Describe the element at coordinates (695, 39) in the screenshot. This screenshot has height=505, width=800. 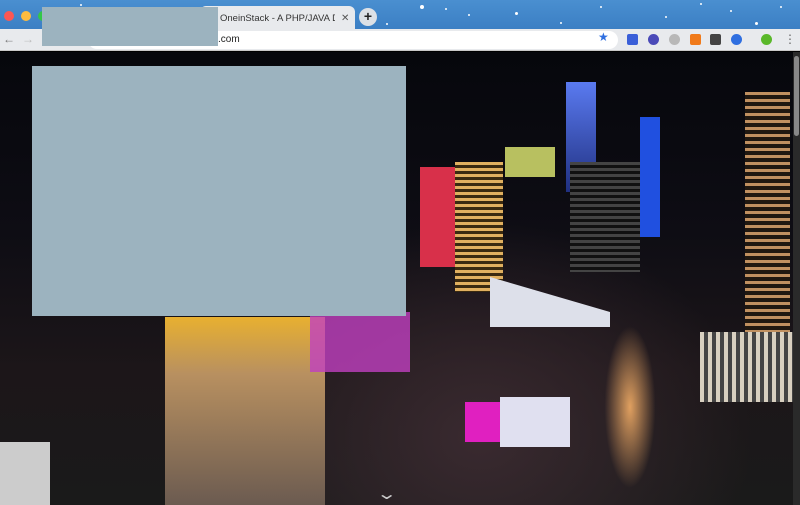
I see `orange-extension-icon` at that location.